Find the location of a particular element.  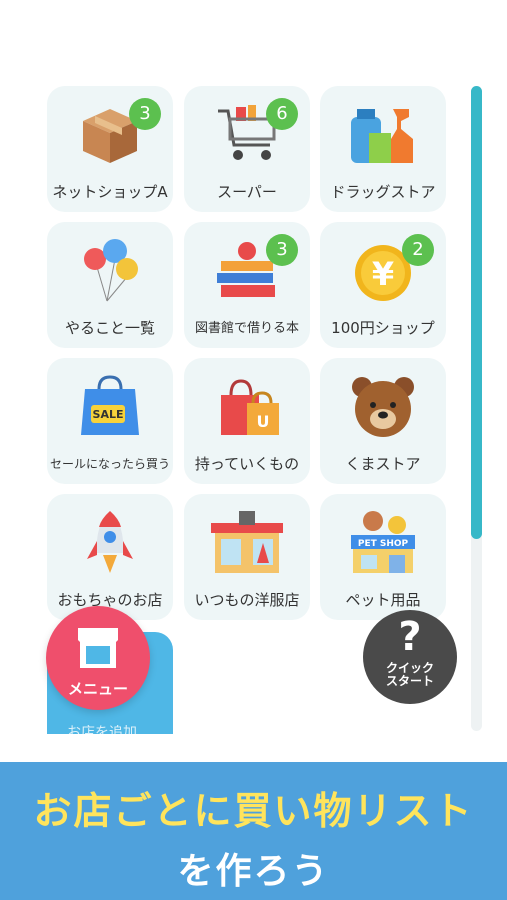

balloons-icon is located at coordinates (110, 270).